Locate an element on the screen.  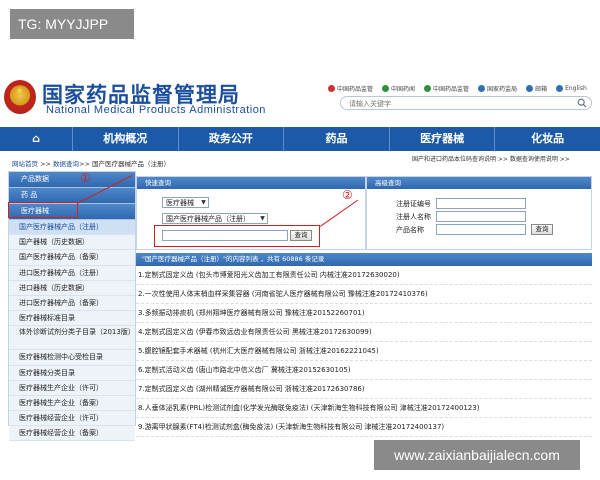
weibo-icon is located at coordinates (331, 88).